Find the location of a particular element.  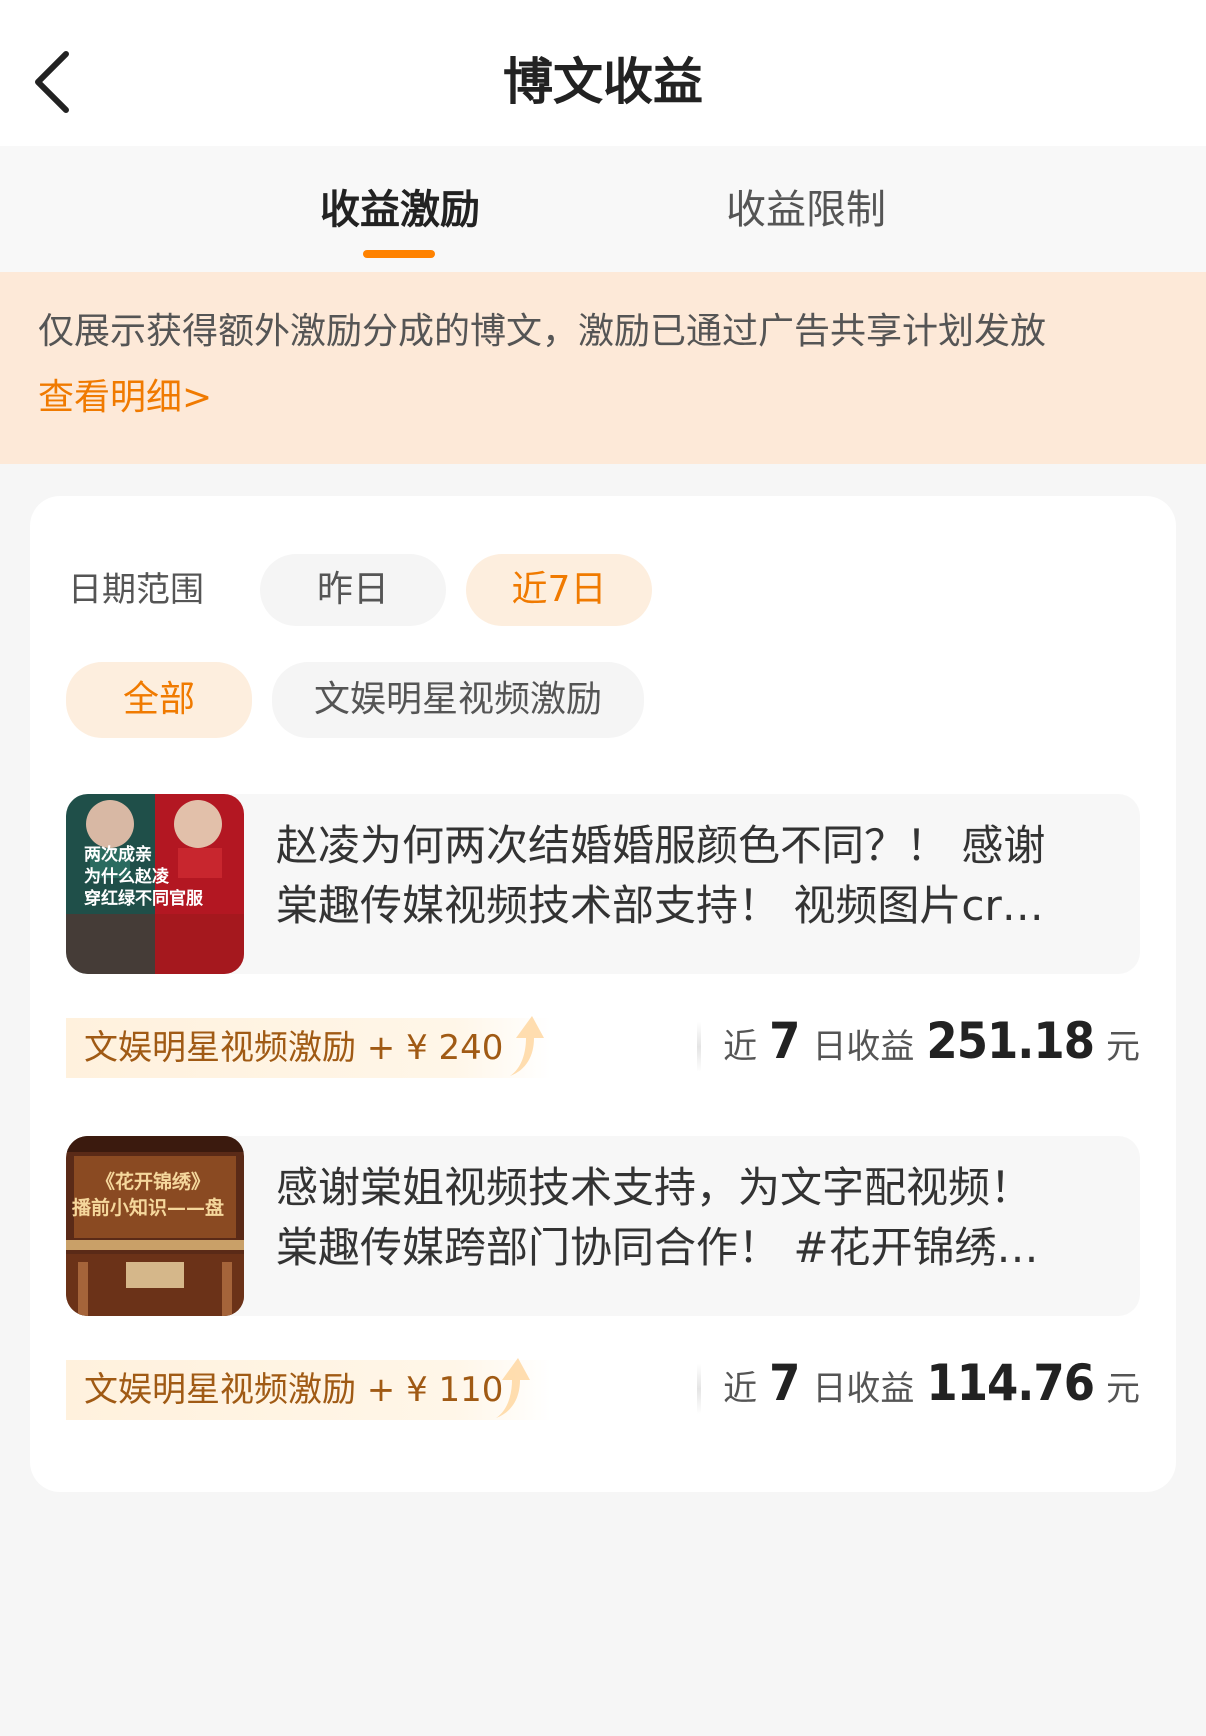

page-title: 博文收益 is located at coordinates (603, 82).